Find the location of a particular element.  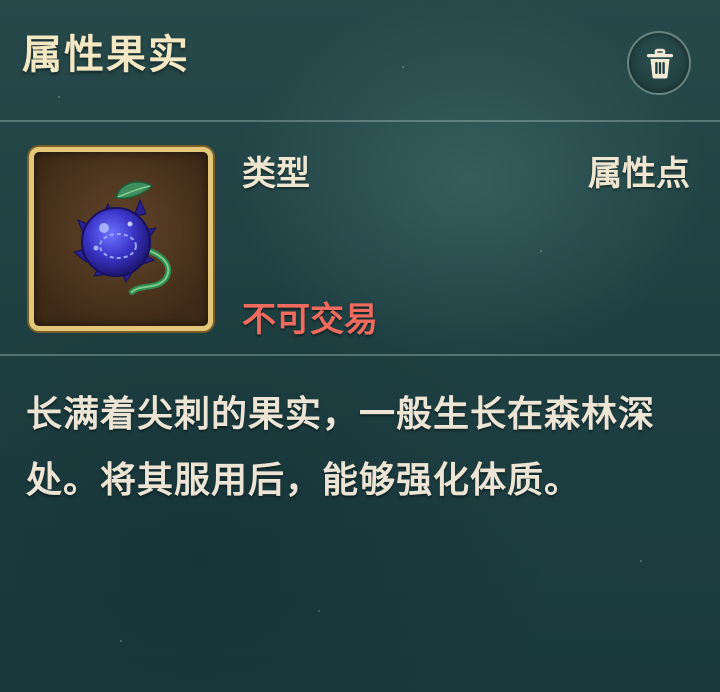

item-type-label: 类型 is located at coordinates (276, 174).